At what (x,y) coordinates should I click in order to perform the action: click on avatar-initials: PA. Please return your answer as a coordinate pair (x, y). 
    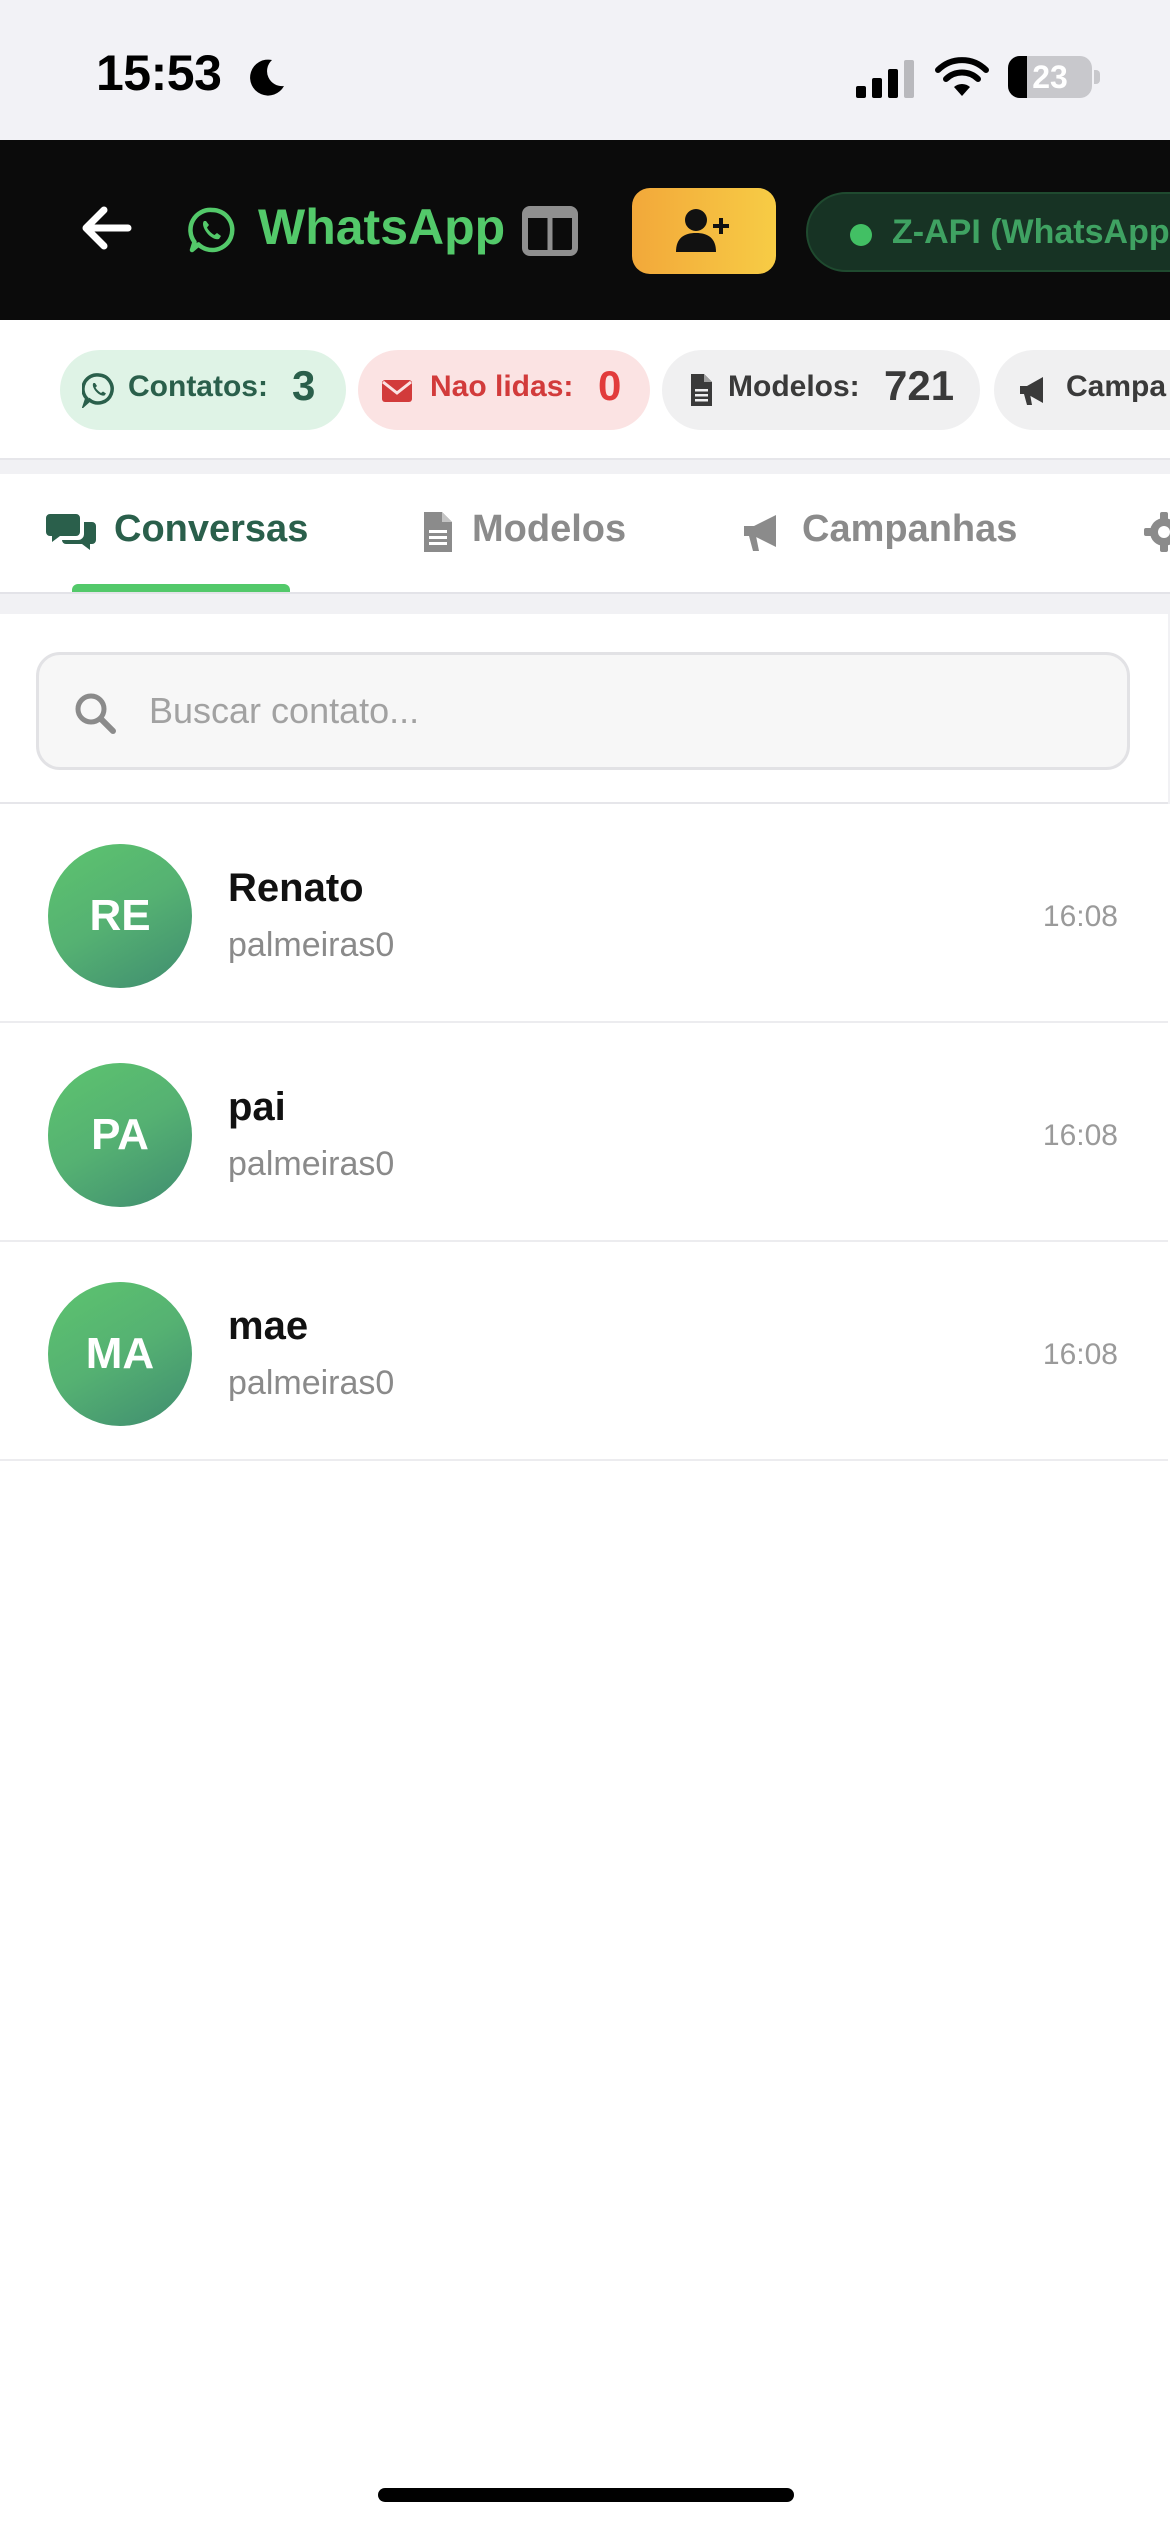
    Looking at the image, I should click on (120, 1134).